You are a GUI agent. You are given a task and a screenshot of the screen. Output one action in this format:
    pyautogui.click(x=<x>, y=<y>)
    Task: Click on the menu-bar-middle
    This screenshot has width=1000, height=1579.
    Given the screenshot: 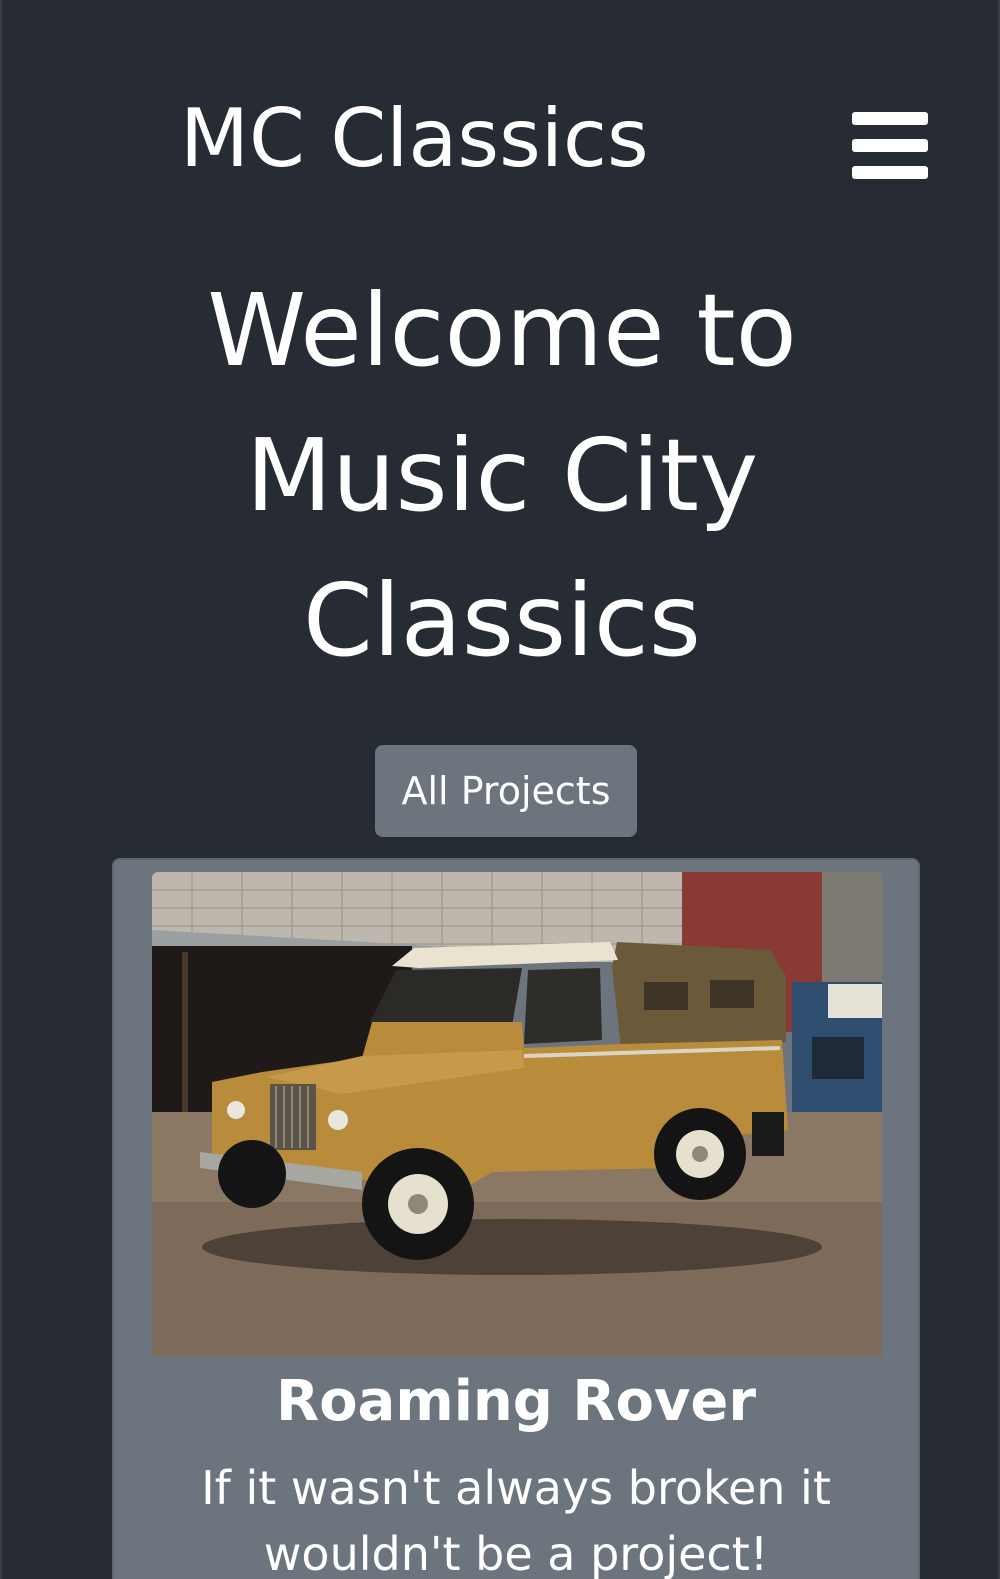 What is the action you would take?
    pyautogui.click(x=890, y=145)
    